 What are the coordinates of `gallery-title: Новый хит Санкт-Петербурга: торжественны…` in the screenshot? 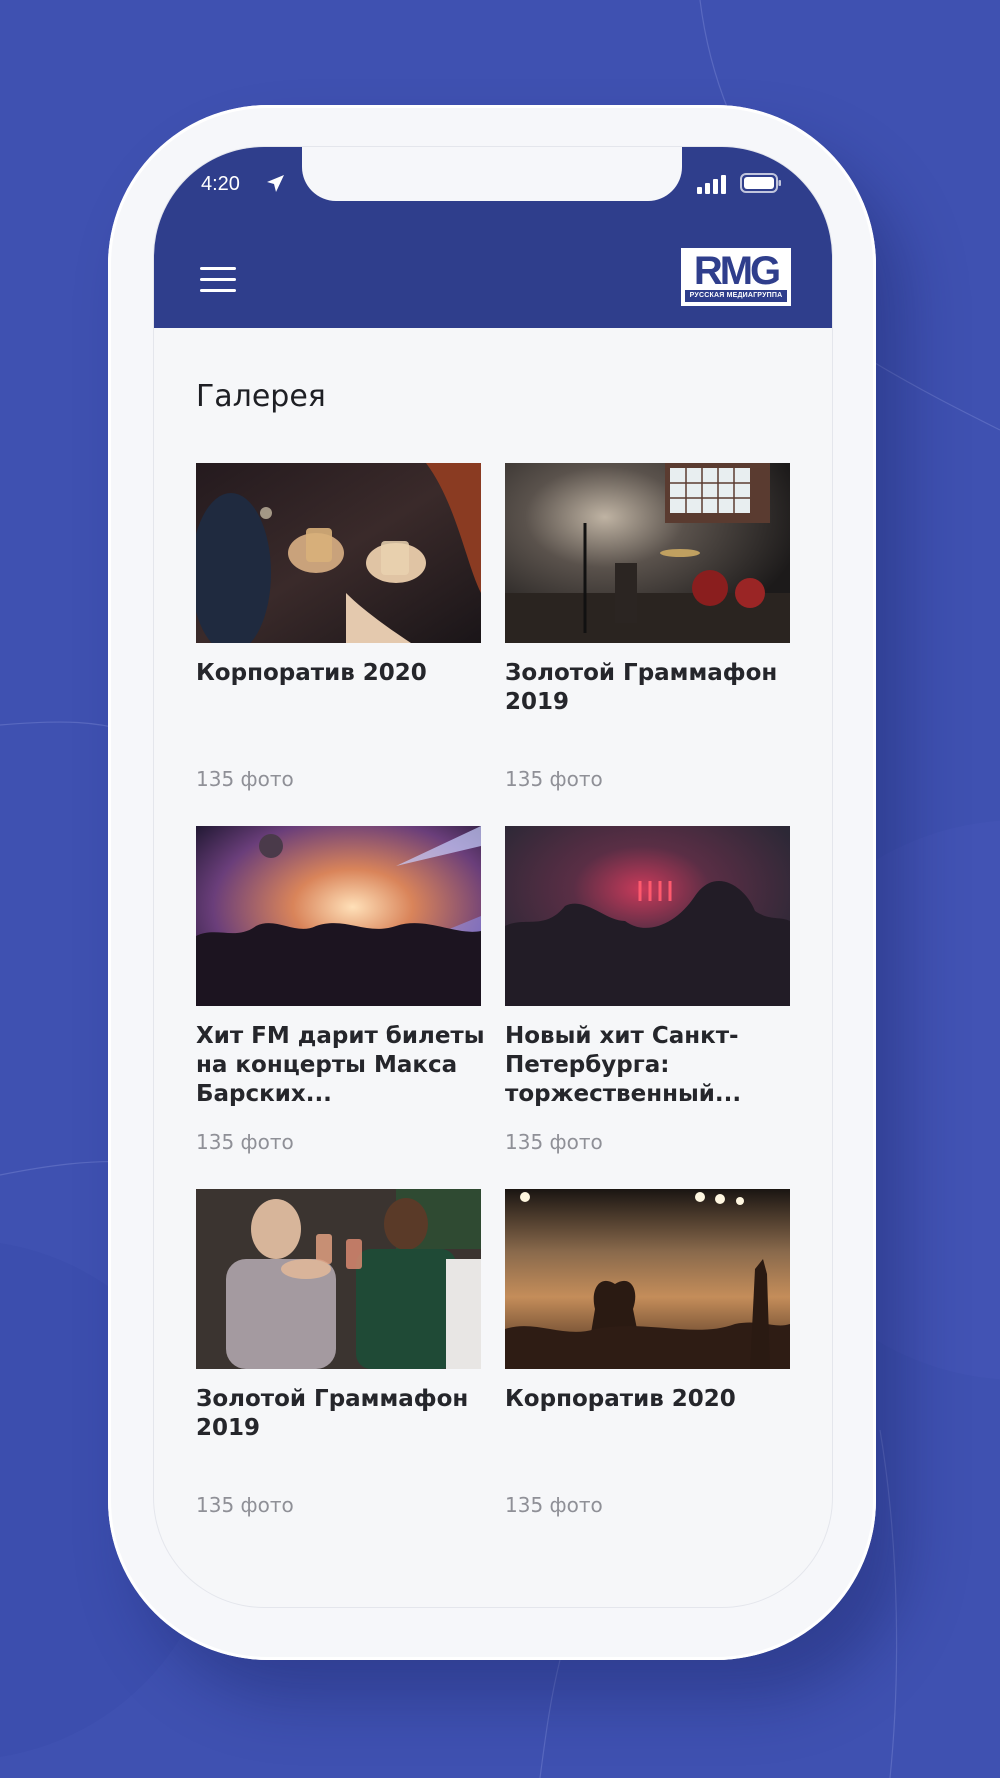 It's located at (623, 1065).